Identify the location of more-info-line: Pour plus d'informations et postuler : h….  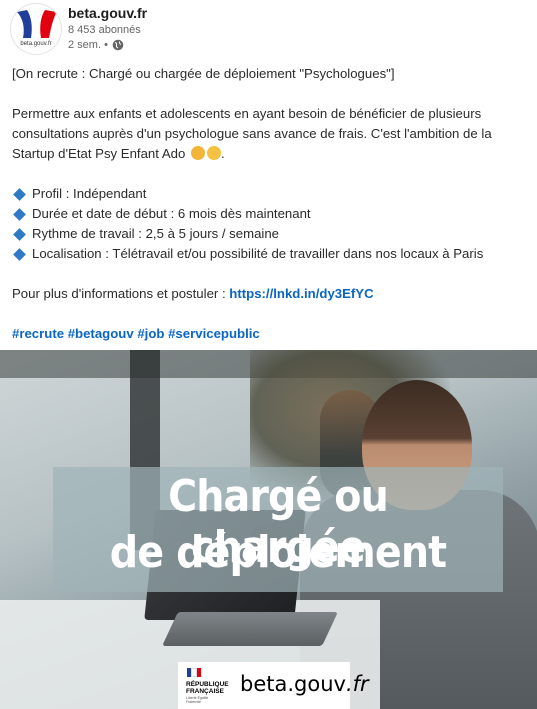
(269, 294).